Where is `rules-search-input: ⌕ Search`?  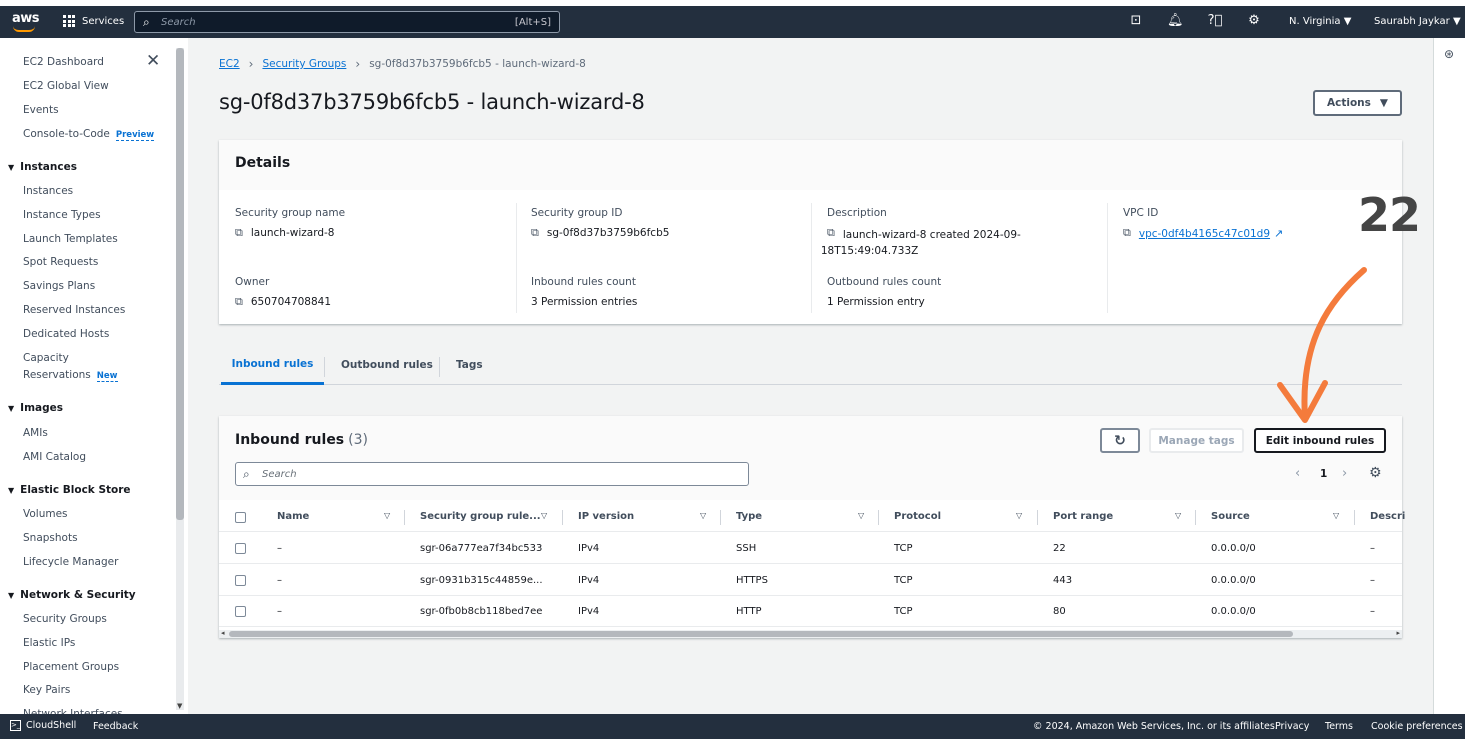 rules-search-input: ⌕ Search is located at coordinates (492, 474).